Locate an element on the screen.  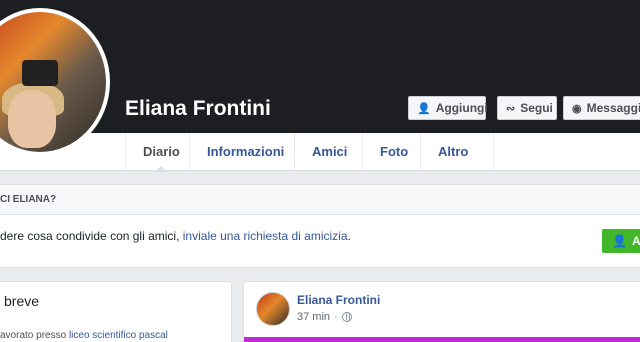
intro-title: breve is located at coordinates (22, 301).